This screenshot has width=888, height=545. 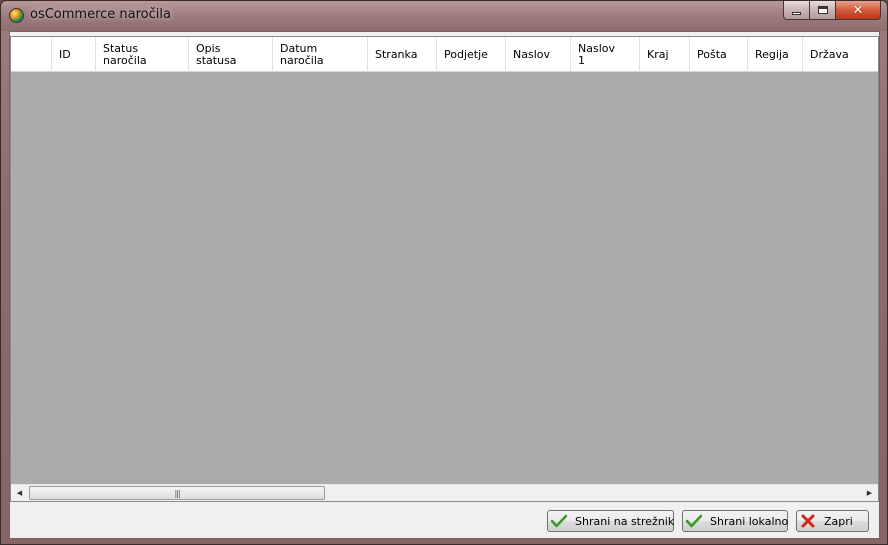 I want to click on maximize-button, so click(x=823, y=10).